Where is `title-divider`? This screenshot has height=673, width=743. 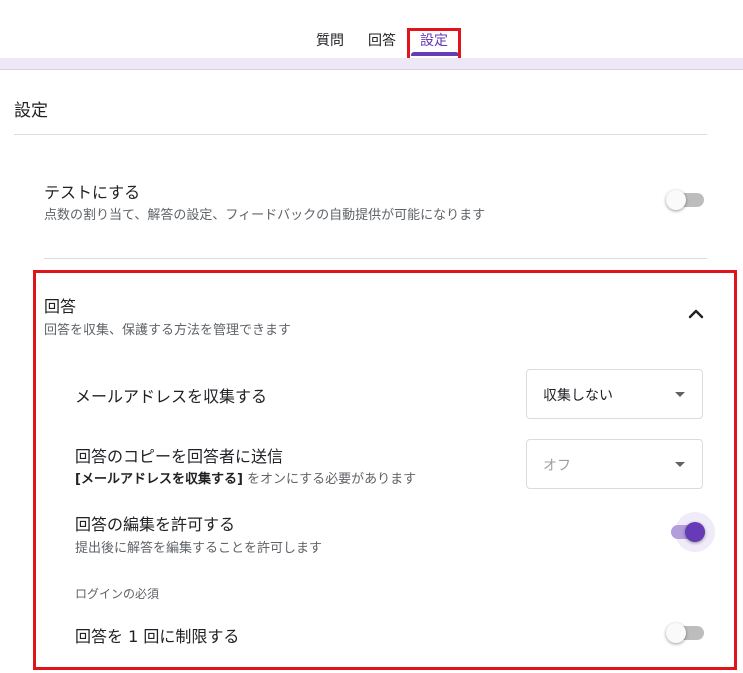 title-divider is located at coordinates (360, 134).